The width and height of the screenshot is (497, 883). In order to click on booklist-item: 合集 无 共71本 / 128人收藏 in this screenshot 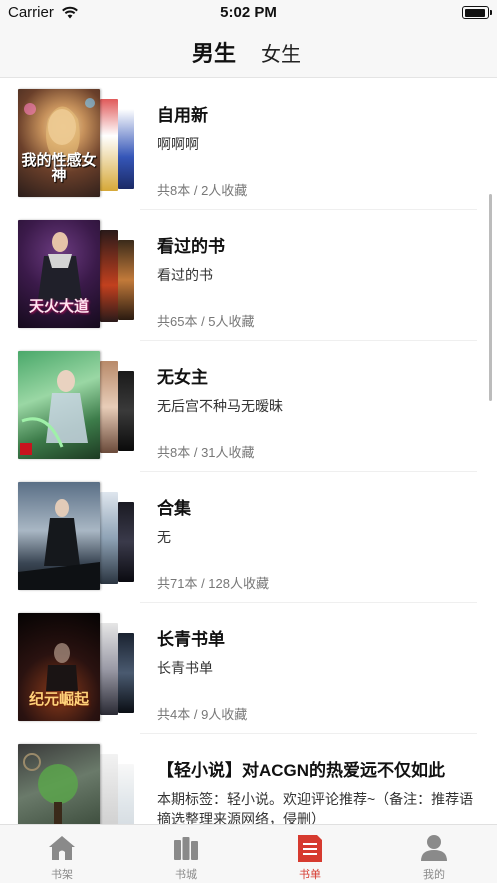, I will do `click(248, 537)`.